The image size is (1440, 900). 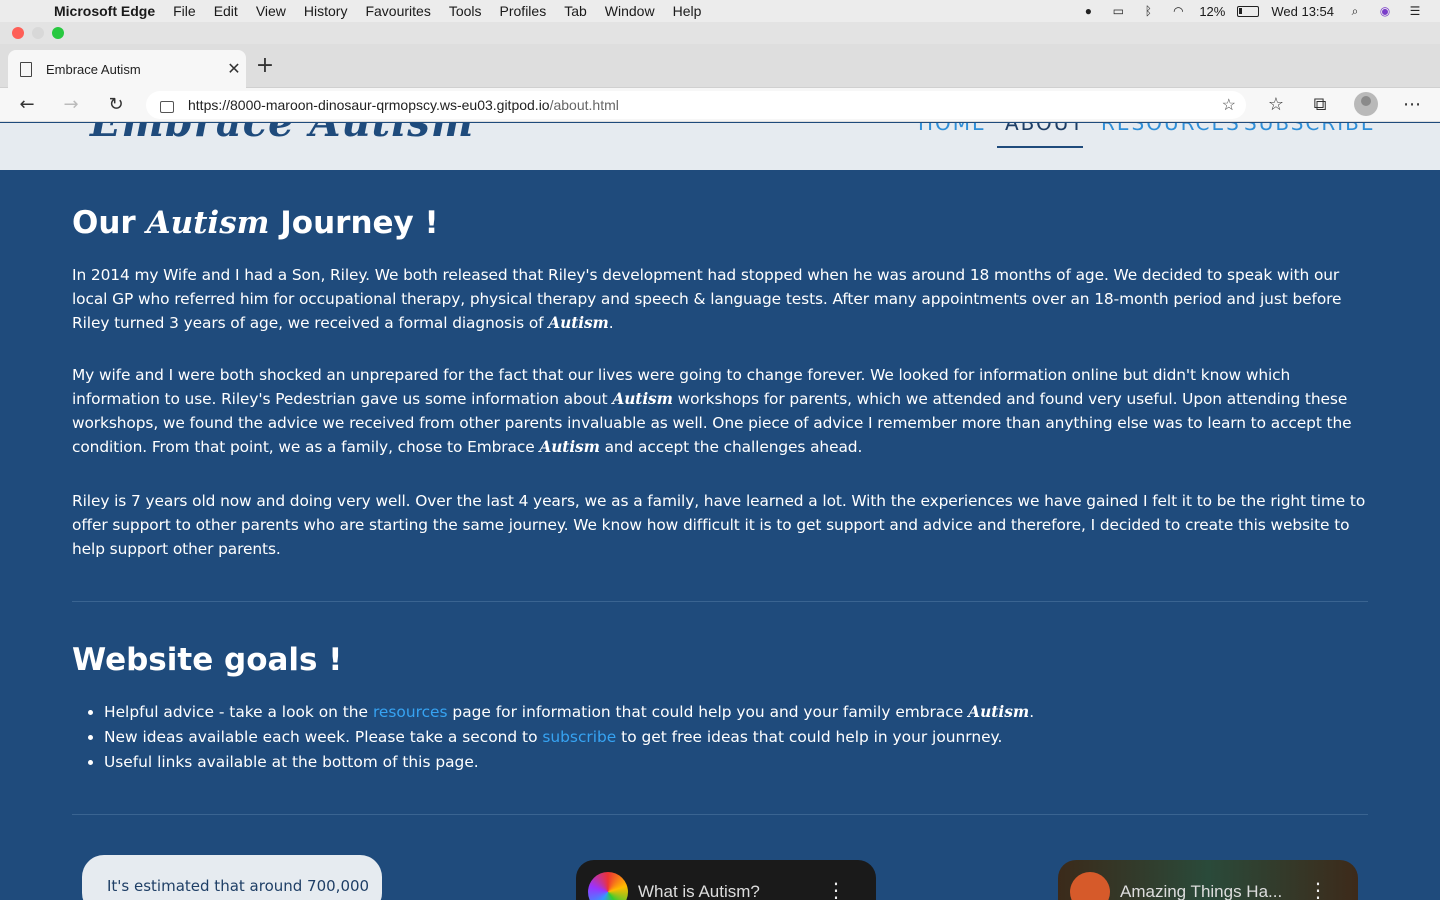 What do you see at coordinates (1302, 11) in the screenshot?
I see `clock: Wed 13:54` at bounding box center [1302, 11].